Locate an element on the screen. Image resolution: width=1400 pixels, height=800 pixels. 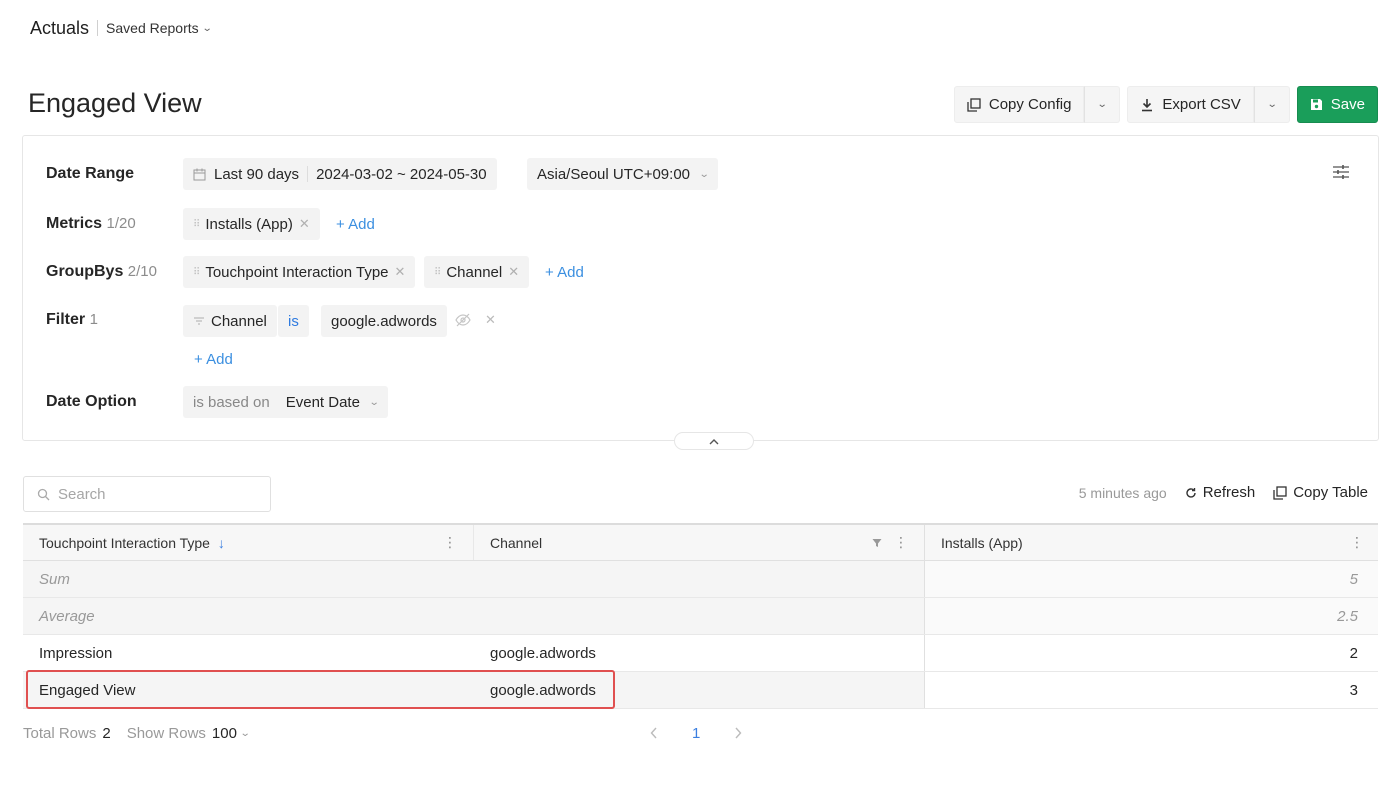
copy-config-menu-button: ⌄ is located at coordinates (1102, 104).